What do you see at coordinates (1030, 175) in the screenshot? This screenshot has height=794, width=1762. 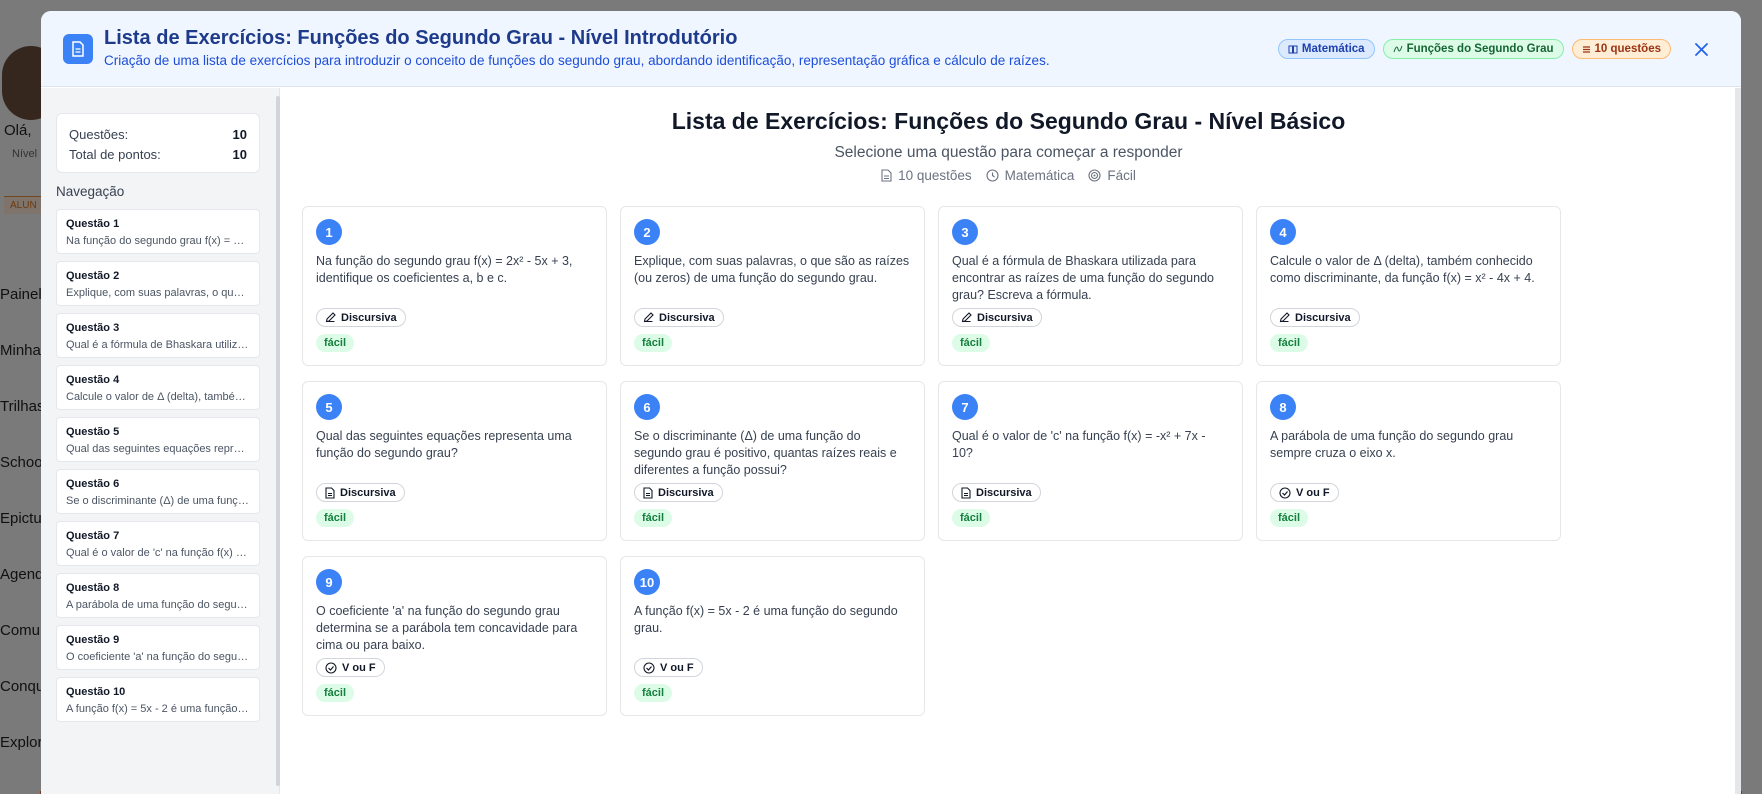 I see `meta-subject: Matemática` at bounding box center [1030, 175].